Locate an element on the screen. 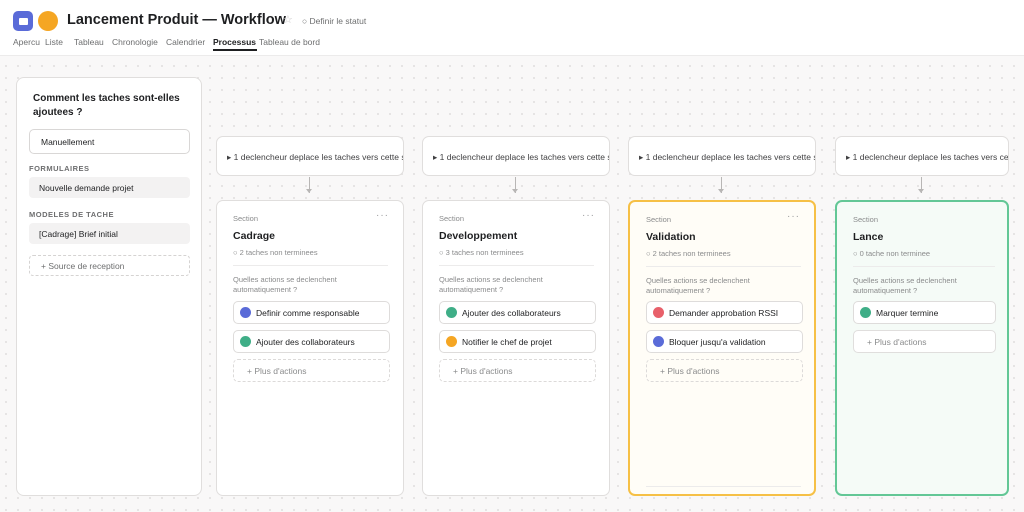  action-label: Notifier le chef de projet is located at coordinates (507, 342).